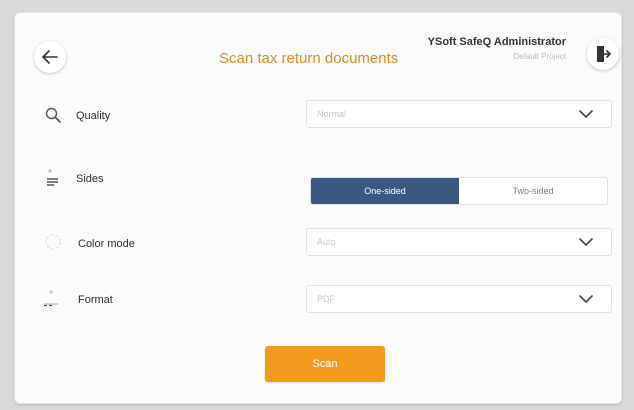 This screenshot has height=410, width=634. What do you see at coordinates (106, 244) in the screenshot?
I see `color-mode-label: Color mode` at bounding box center [106, 244].